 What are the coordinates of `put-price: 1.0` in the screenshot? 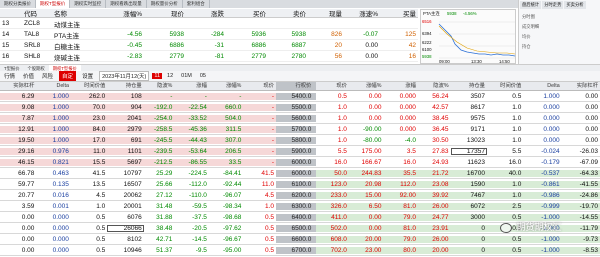 It's located at (332, 140).